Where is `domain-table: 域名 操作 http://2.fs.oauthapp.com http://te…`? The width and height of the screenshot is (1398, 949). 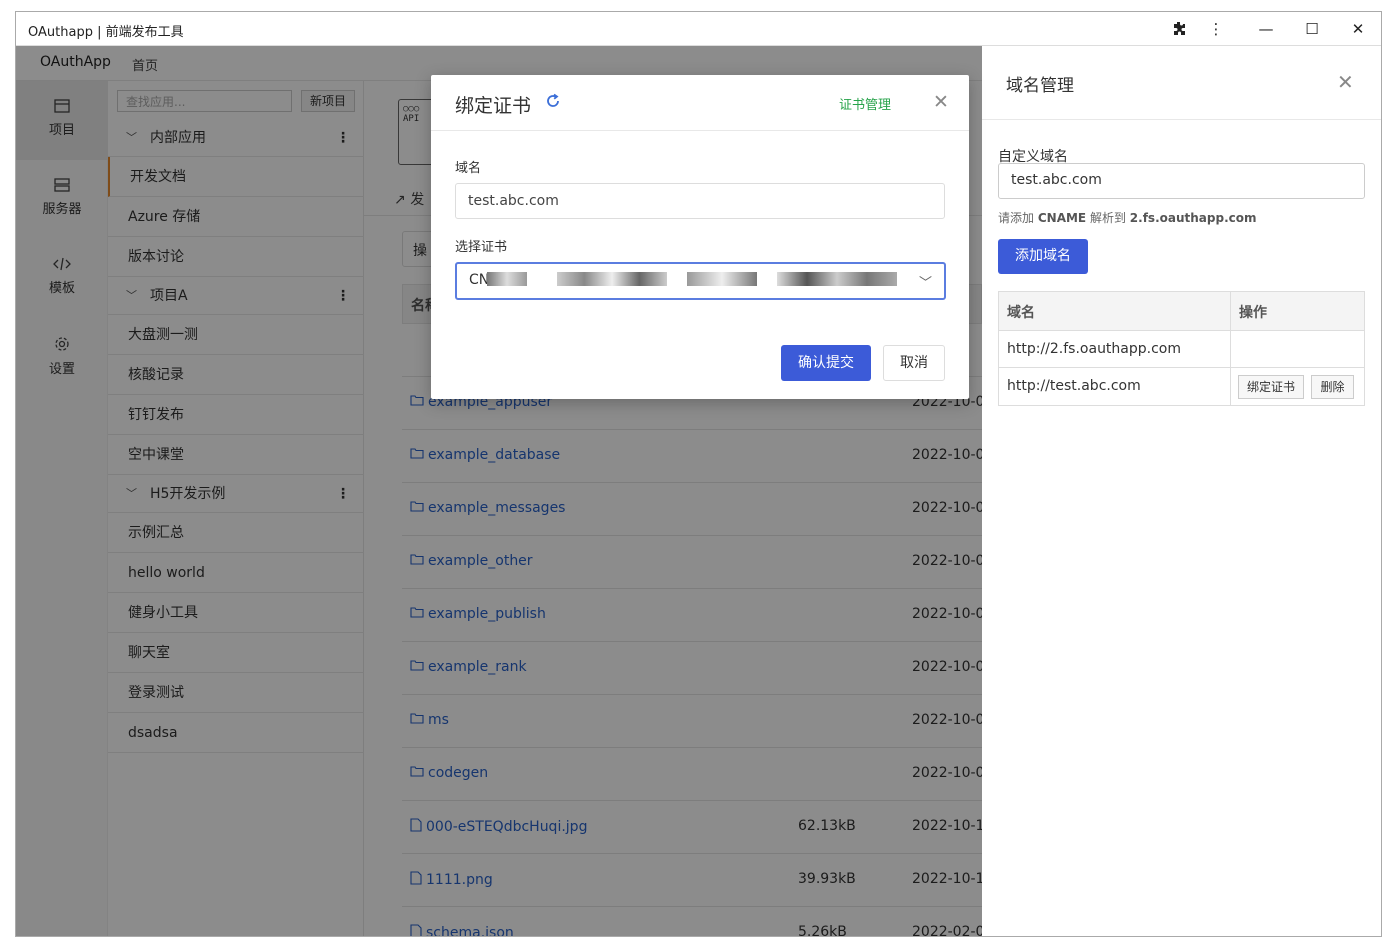 domain-table: 域名 操作 http://2.fs.oauthapp.com http://te… is located at coordinates (1181, 348).